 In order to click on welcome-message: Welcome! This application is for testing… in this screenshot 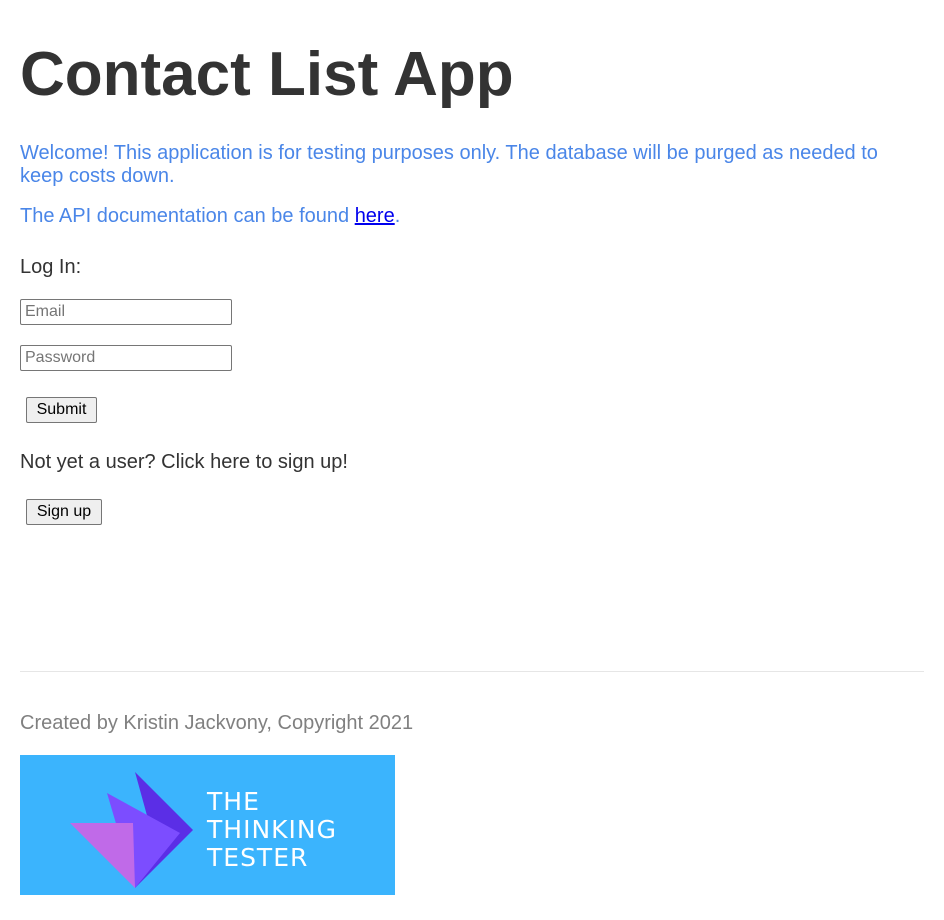, I will do `click(449, 164)`.